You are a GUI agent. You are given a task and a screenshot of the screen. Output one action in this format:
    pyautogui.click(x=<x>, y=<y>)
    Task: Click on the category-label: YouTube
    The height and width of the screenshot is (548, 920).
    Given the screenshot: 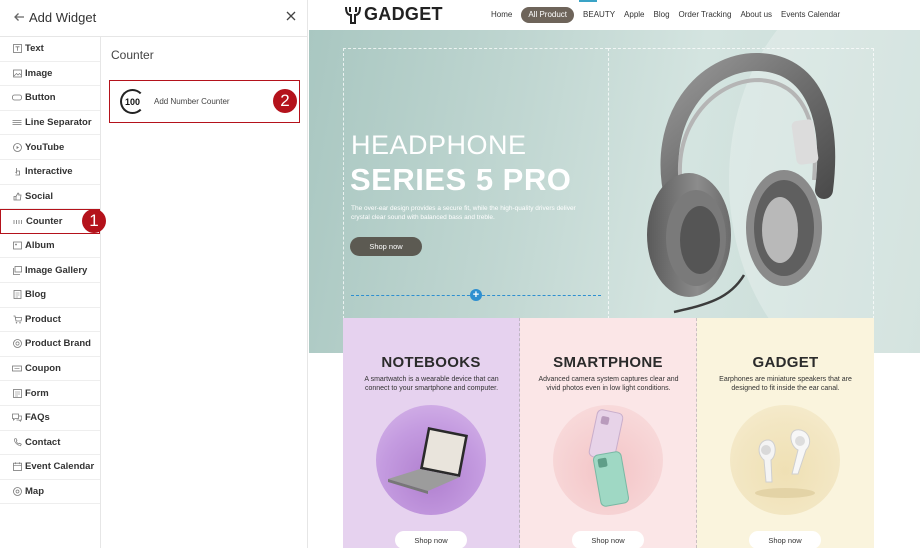 What is the action you would take?
    pyautogui.click(x=45, y=147)
    